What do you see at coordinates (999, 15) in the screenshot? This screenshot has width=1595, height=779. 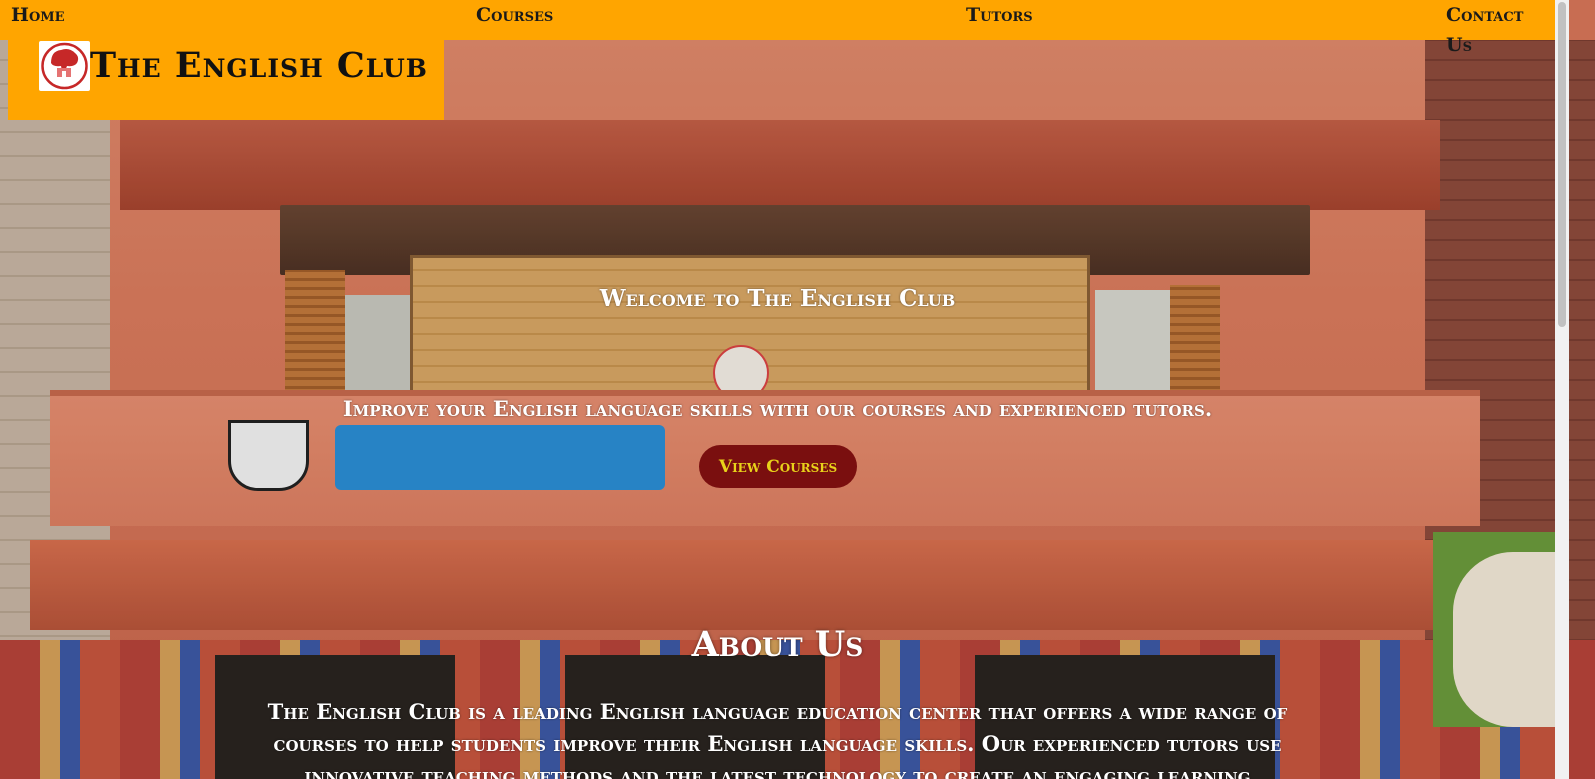 I see `nav-link-tutors: Tutors` at bounding box center [999, 15].